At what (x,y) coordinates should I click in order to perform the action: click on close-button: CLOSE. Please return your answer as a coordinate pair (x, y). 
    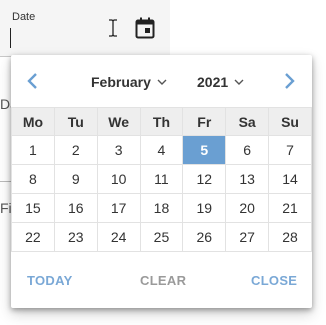
    Looking at the image, I should click on (274, 280).